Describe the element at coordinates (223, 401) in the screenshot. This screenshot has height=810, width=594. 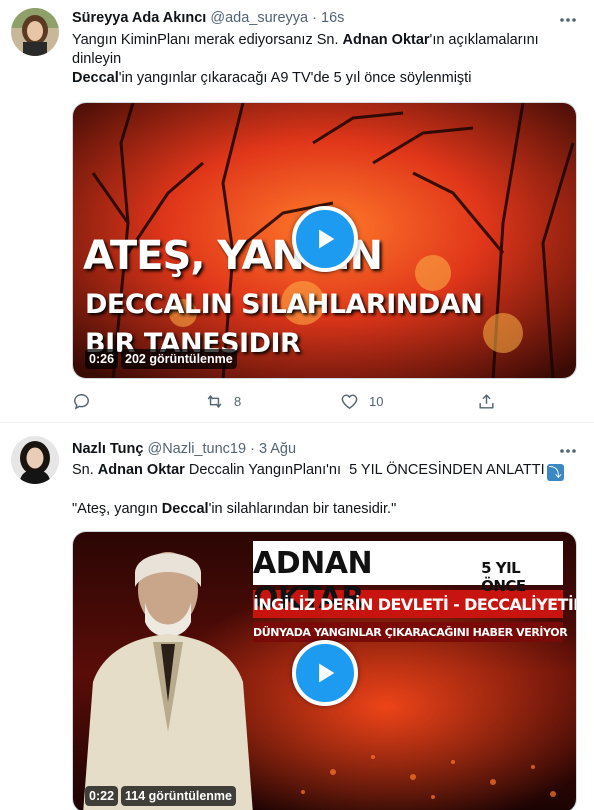
I see `retweet-button: 8` at that location.